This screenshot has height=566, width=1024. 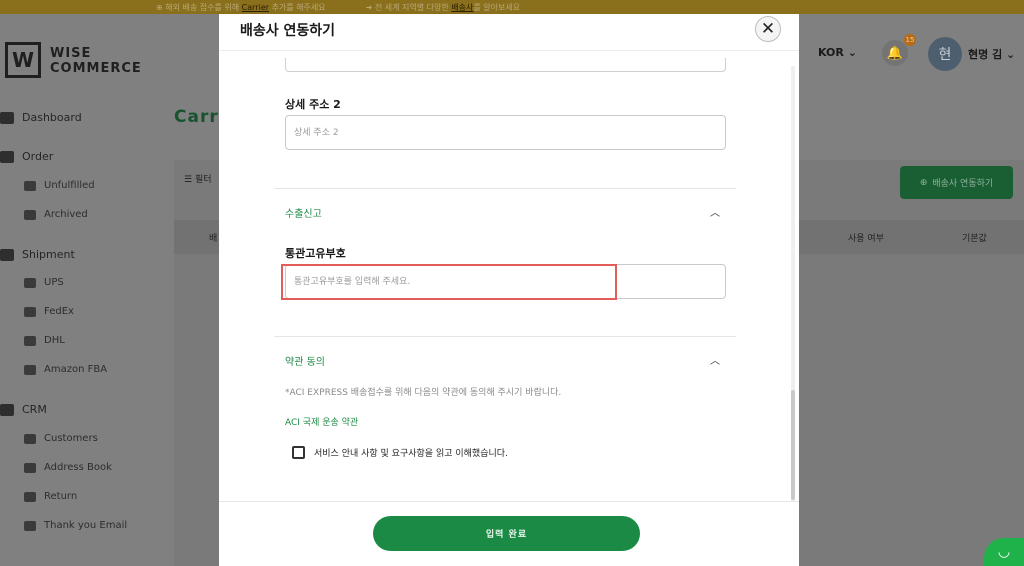 I want to click on banner-right: ➜ 전 세계 지역별 다양한 배송사를 알아보세요, so click(x=443, y=7).